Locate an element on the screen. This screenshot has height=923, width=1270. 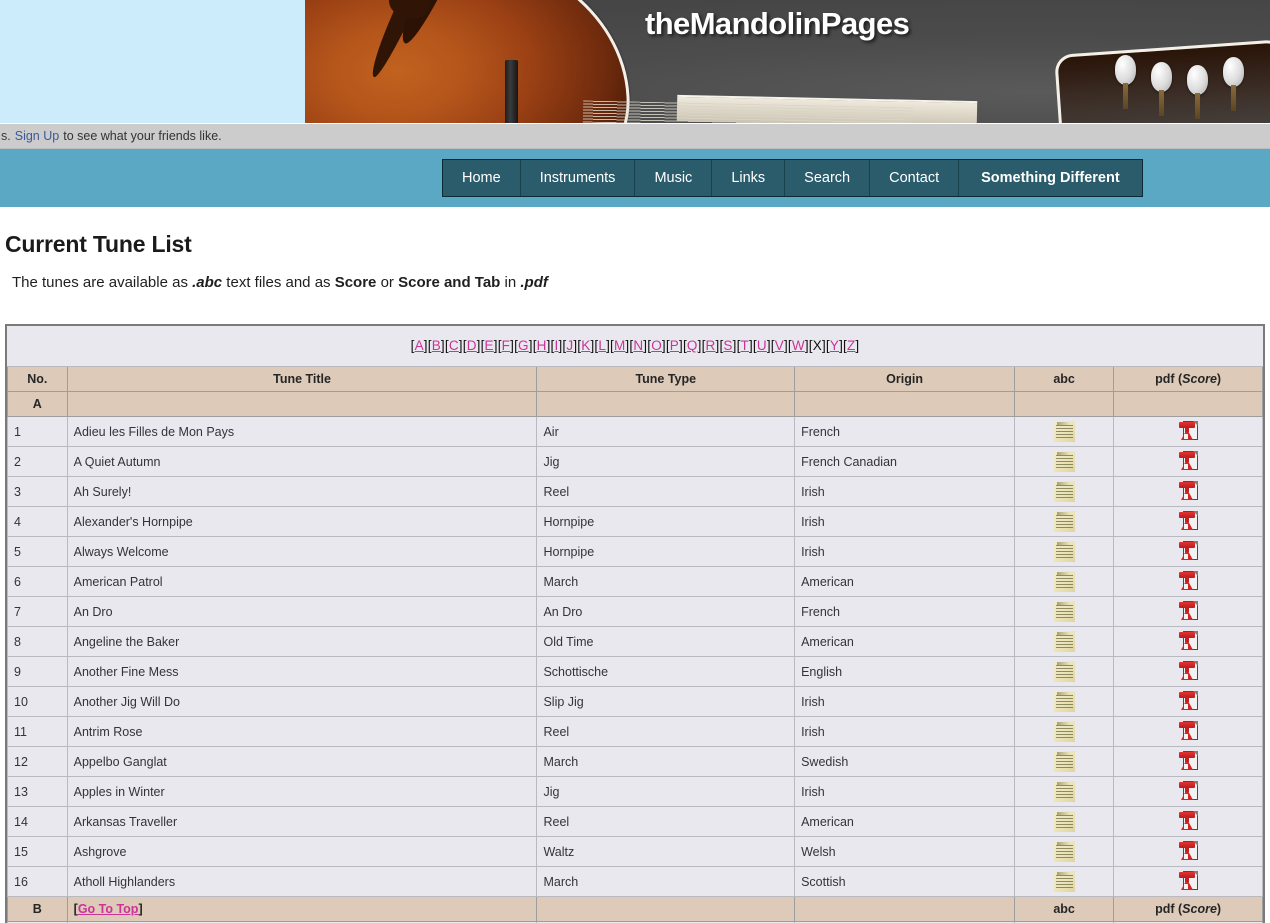
alpha-index-link-N: N is located at coordinates (638, 345).